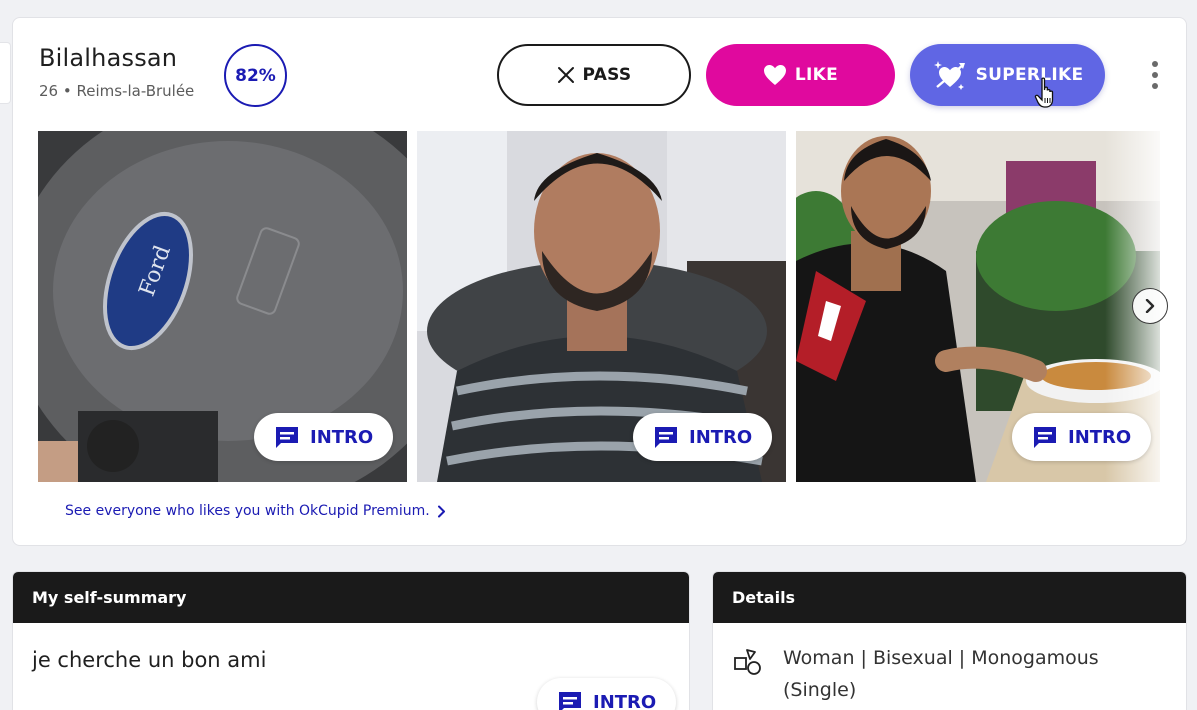  I want to click on like-button: LIKE, so click(800, 75).